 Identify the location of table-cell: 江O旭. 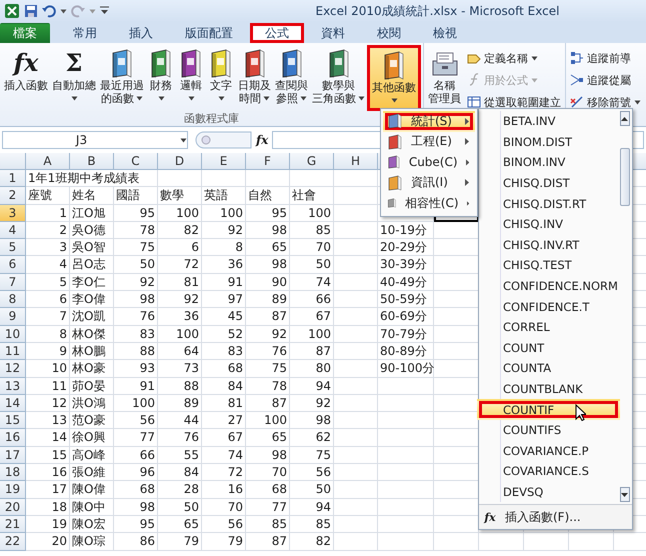
(92, 213).